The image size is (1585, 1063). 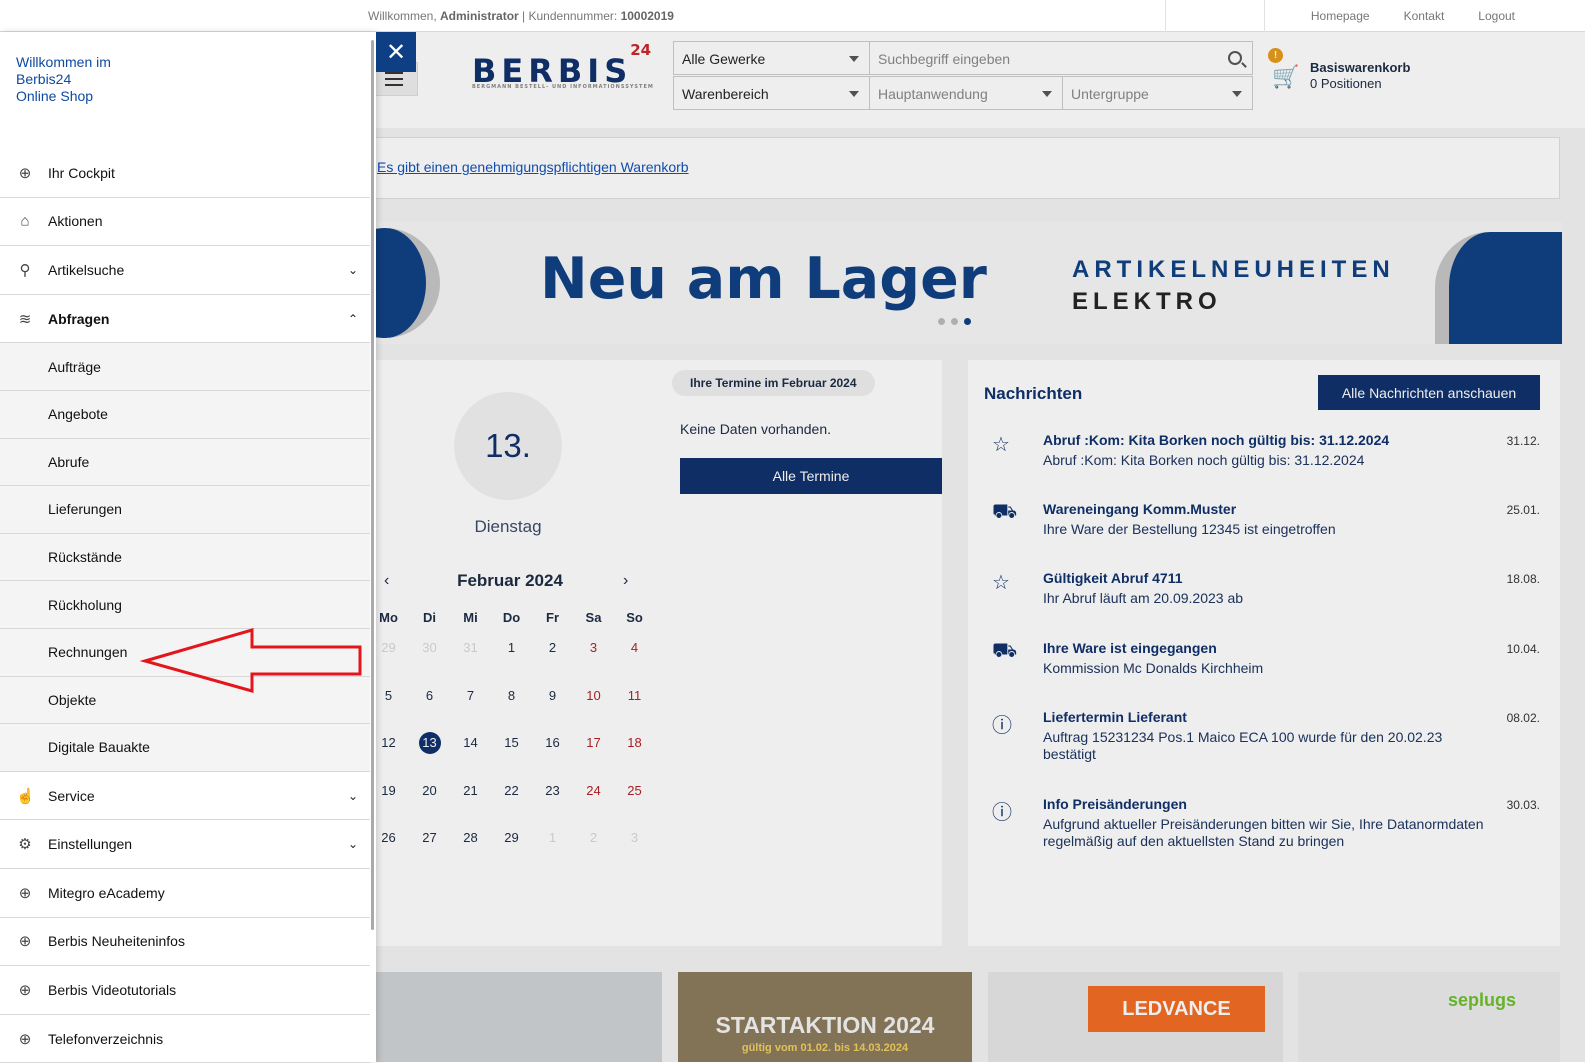 What do you see at coordinates (1496, 16) in the screenshot?
I see `logout-link: Logout` at bounding box center [1496, 16].